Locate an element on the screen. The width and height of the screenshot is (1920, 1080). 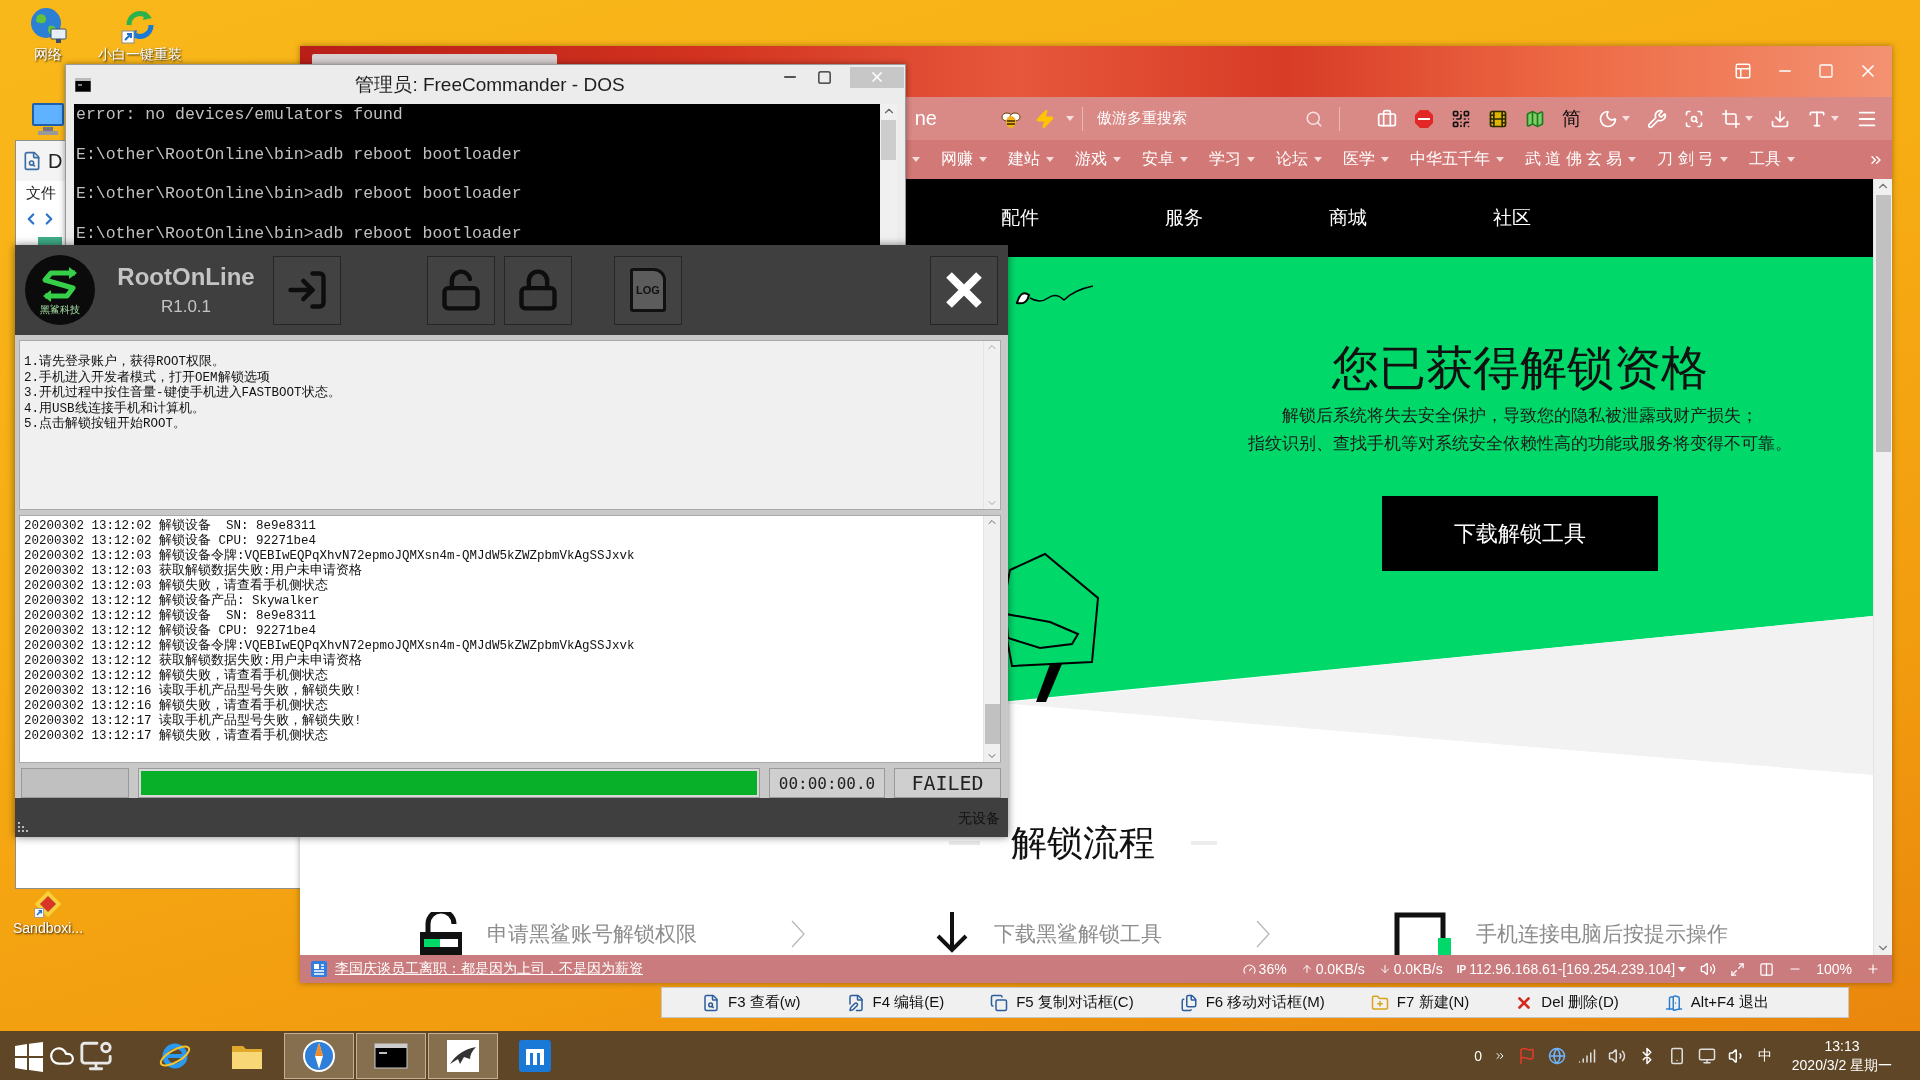
layout-icon is located at coordinates (1743, 71).